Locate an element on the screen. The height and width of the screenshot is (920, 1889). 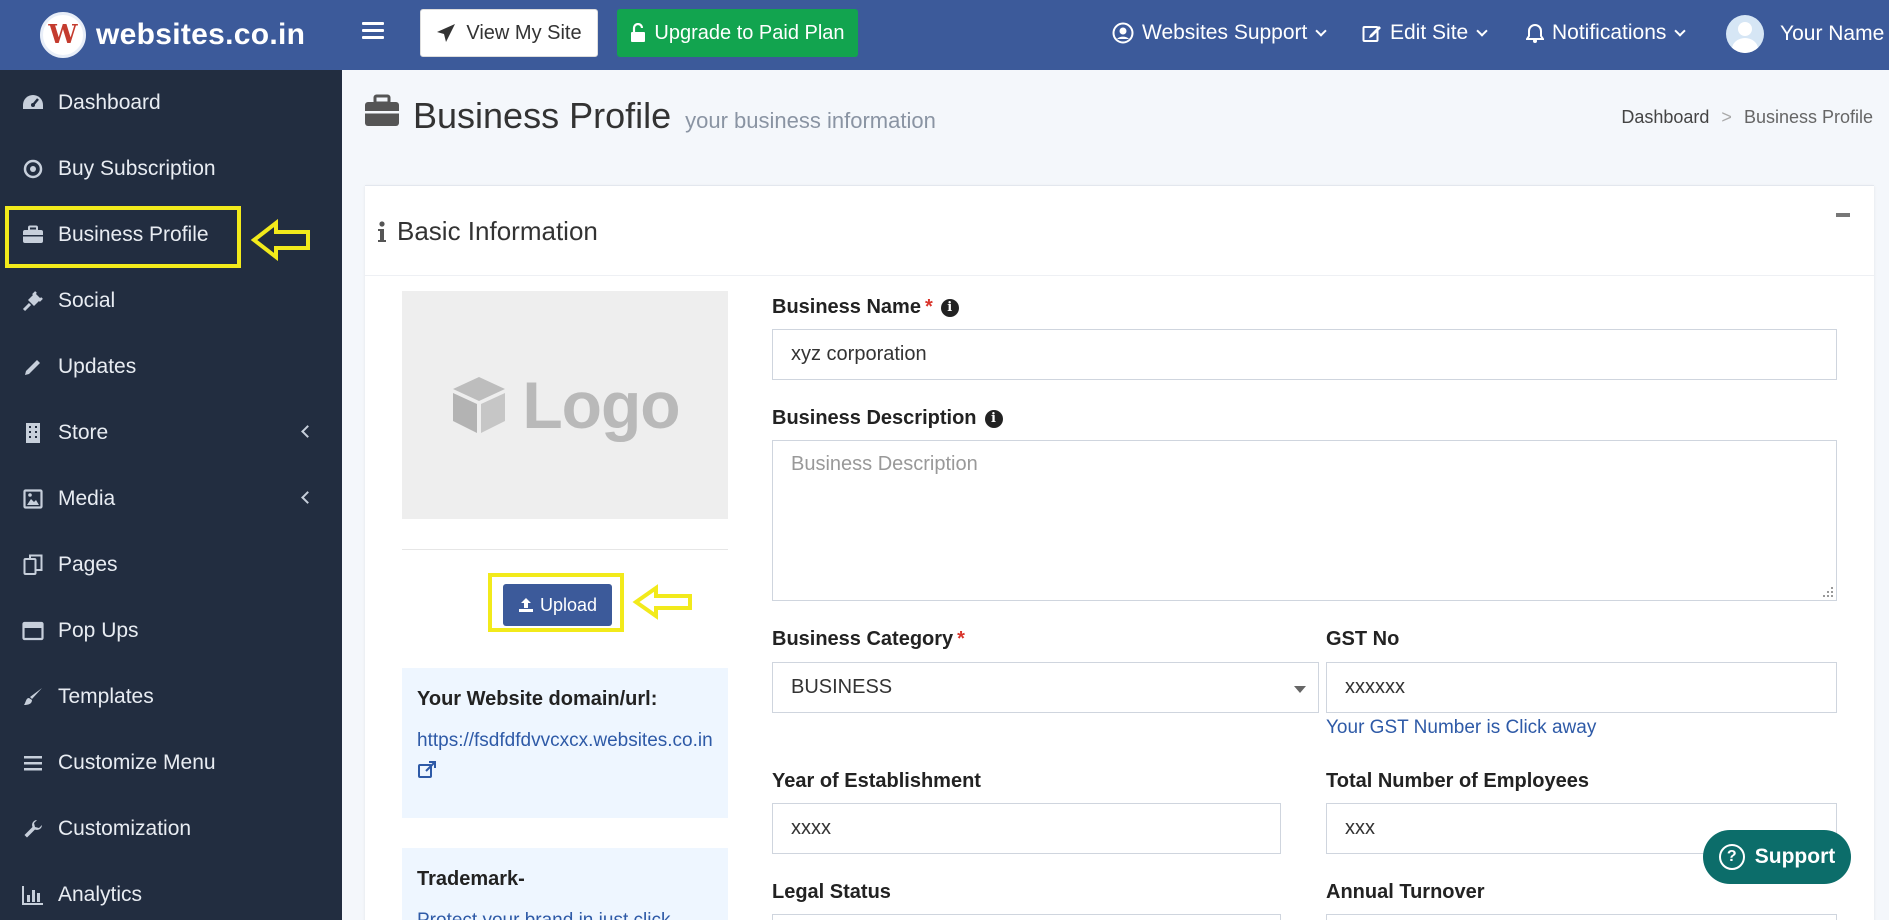
bars-icon is located at coordinates (33, 763).